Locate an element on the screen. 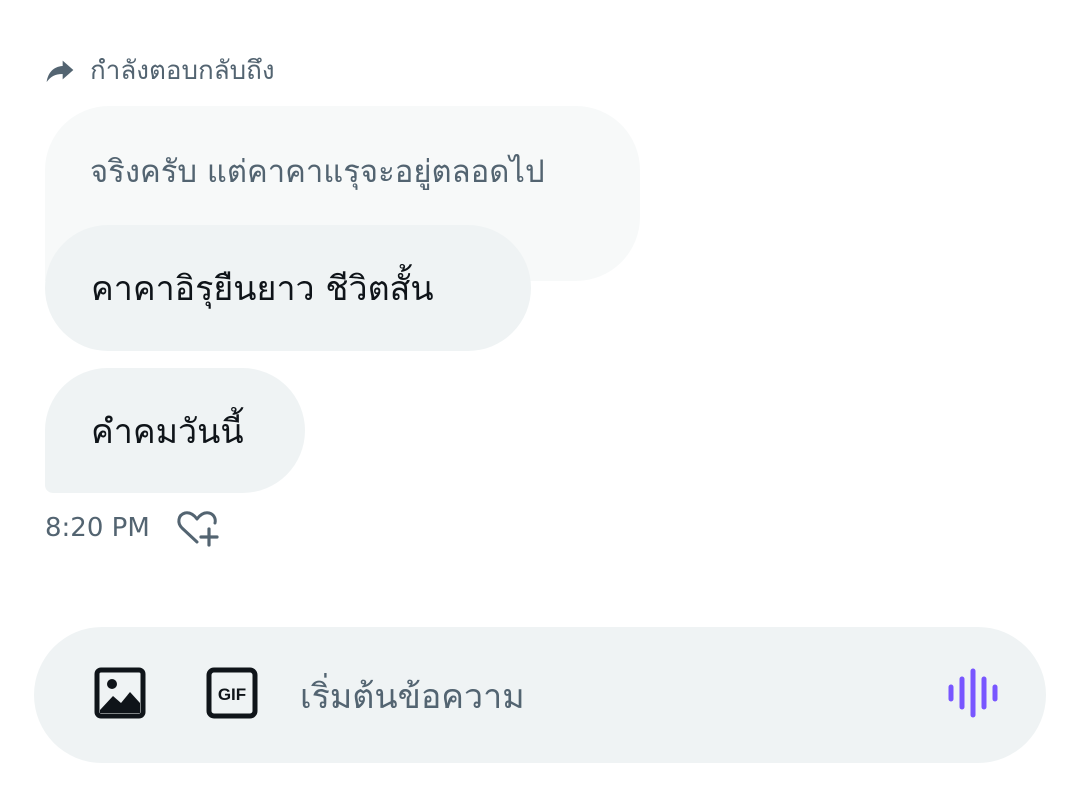  image-icon is located at coordinates (120, 695).